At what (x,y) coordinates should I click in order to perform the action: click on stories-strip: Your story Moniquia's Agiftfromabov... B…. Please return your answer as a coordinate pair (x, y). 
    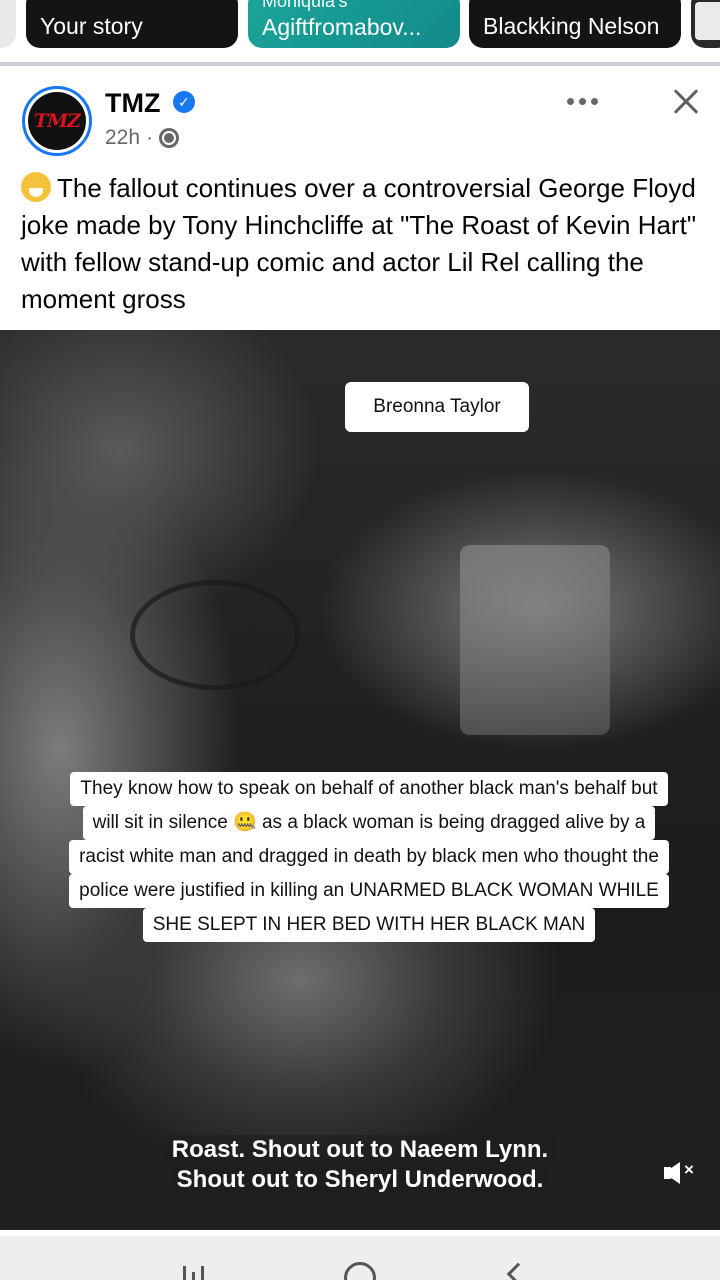
    Looking at the image, I should click on (360, 31).